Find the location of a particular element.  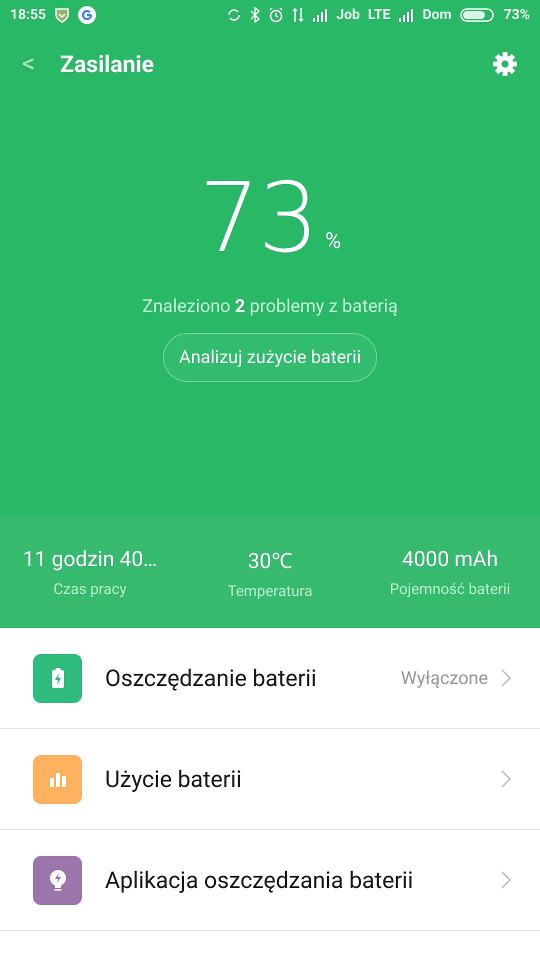

menu-title: Oszczędzanie baterii is located at coordinates (211, 678).